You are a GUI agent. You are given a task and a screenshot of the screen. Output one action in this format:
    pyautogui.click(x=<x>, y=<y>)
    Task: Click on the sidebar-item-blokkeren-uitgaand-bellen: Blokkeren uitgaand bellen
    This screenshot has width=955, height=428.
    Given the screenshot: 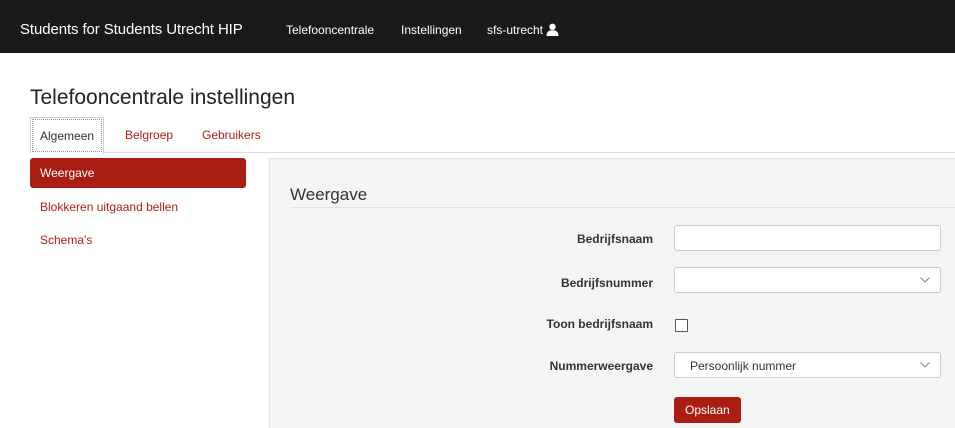 What is the action you would take?
    pyautogui.click(x=138, y=207)
    